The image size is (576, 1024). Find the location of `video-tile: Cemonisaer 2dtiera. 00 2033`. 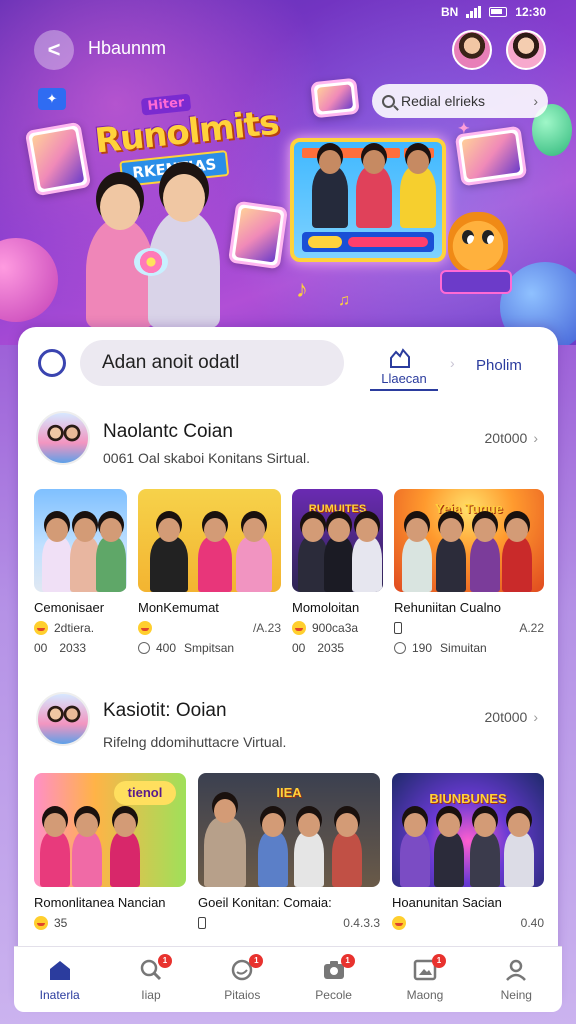

video-tile: Cemonisaer 2dtiera. 00 2033 is located at coordinates (80, 572).